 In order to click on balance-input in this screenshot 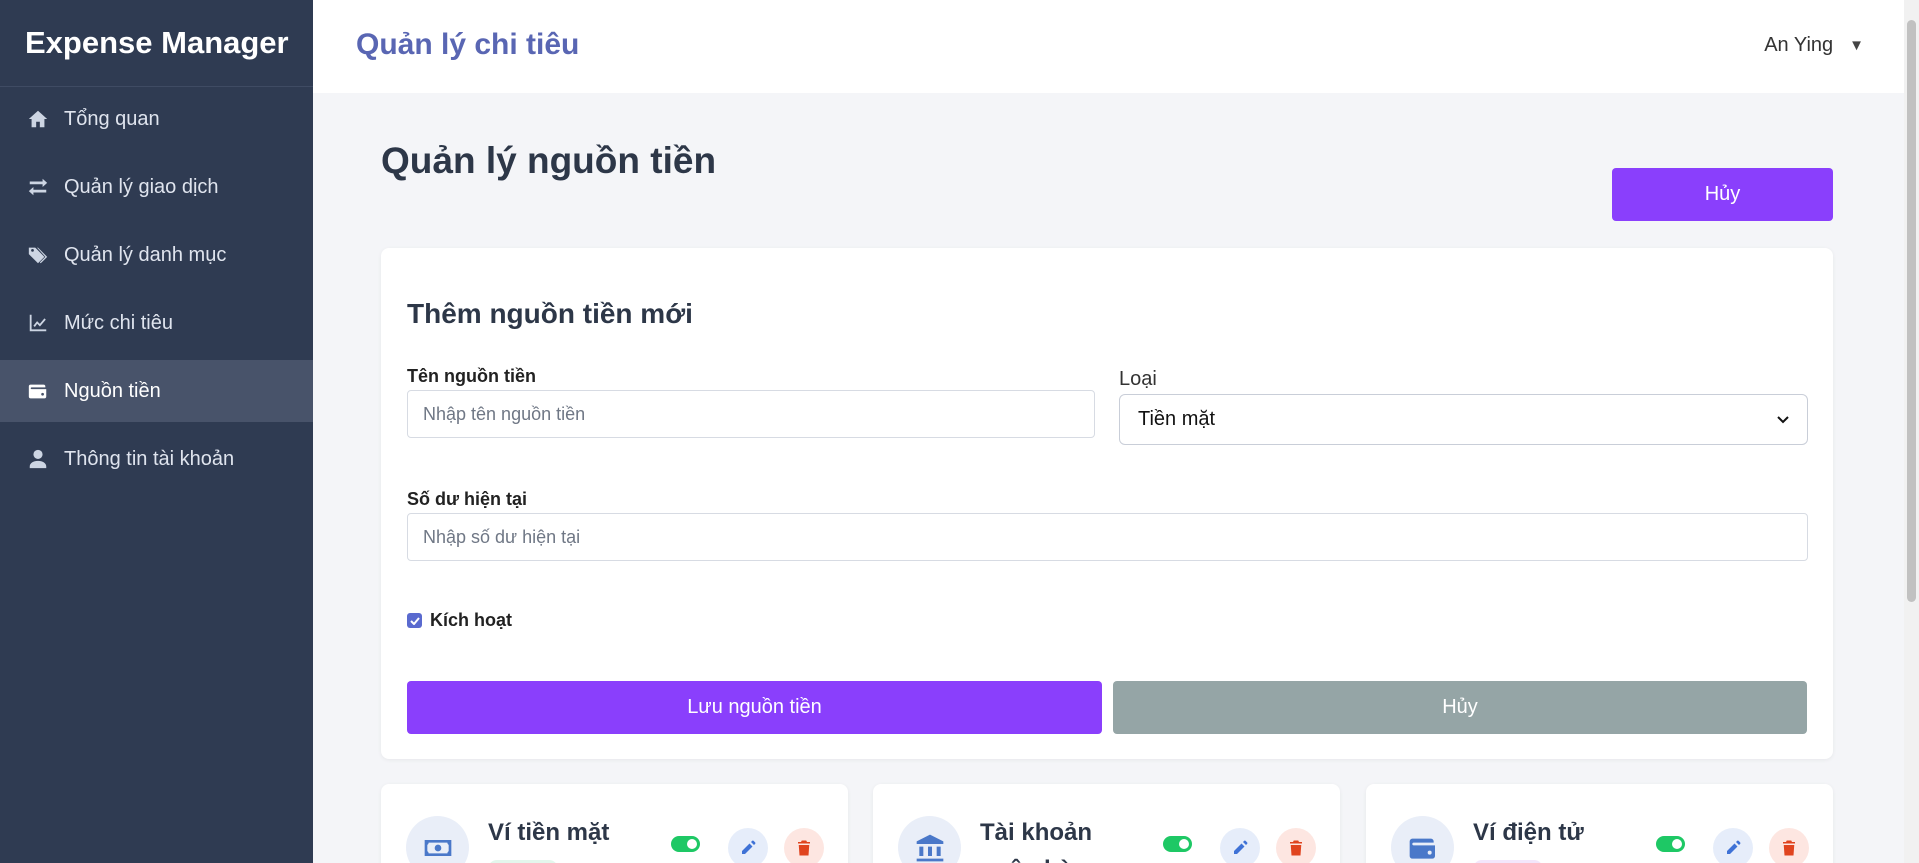, I will do `click(1107, 537)`.